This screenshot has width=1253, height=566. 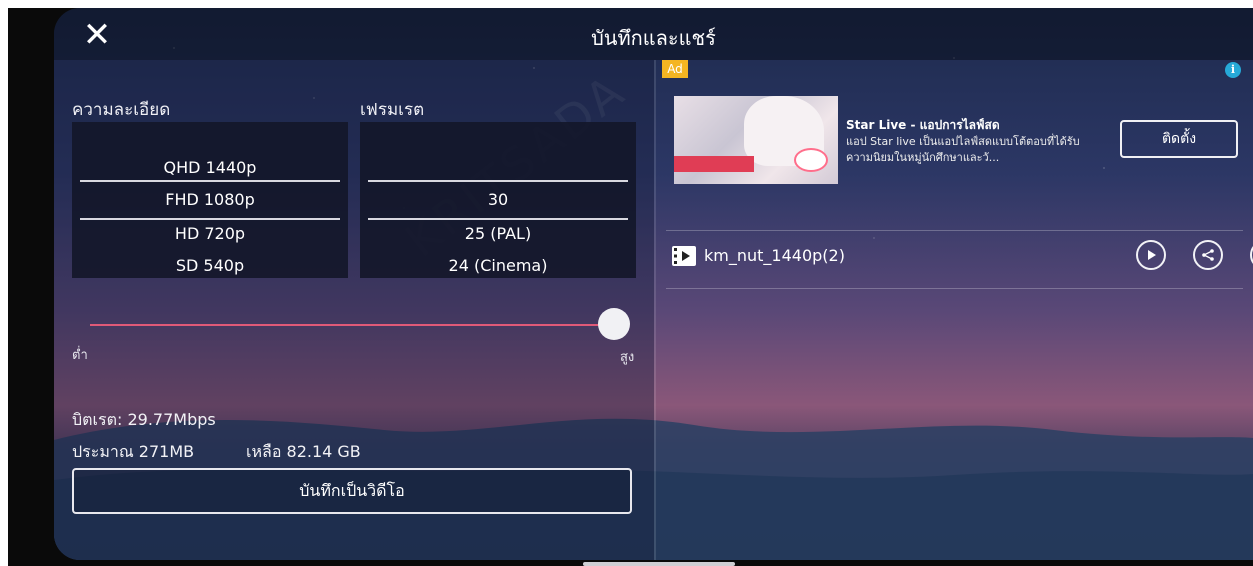 I want to click on framerate-option: 24 (Cinema), so click(x=498, y=265).